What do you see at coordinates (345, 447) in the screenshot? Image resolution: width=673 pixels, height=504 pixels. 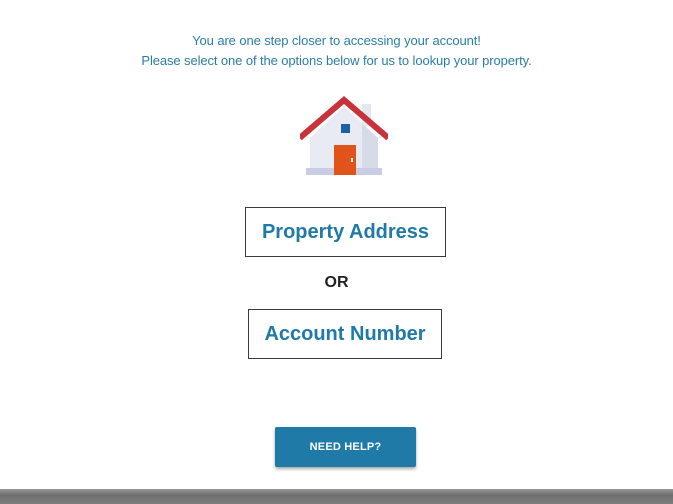 I see `need-help-button: NEED HELP?` at bounding box center [345, 447].